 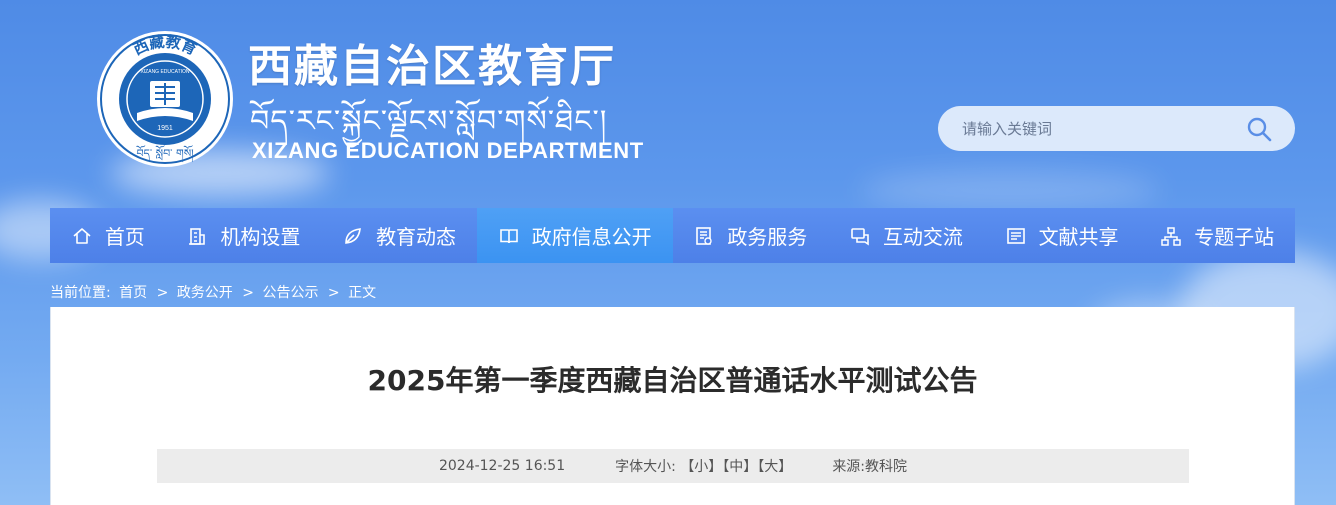 I want to click on nav-item-label: 专题子站, so click(x=1234, y=237).